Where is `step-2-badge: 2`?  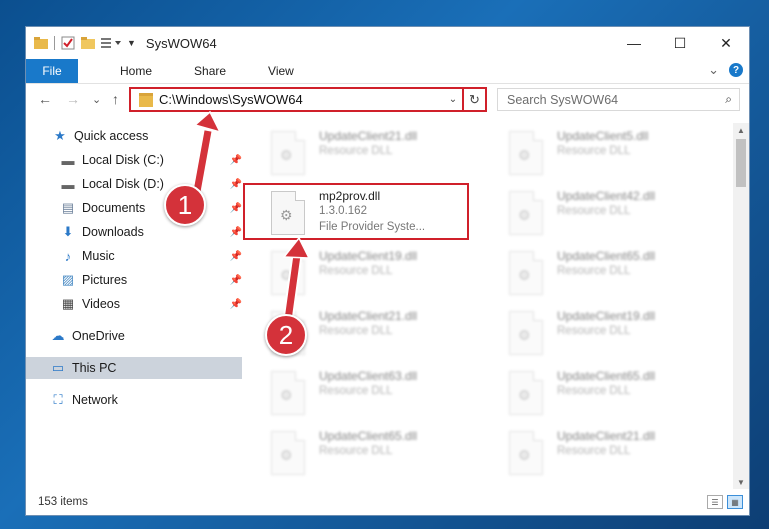
step-2-badge: 2 is located at coordinates (286, 335).